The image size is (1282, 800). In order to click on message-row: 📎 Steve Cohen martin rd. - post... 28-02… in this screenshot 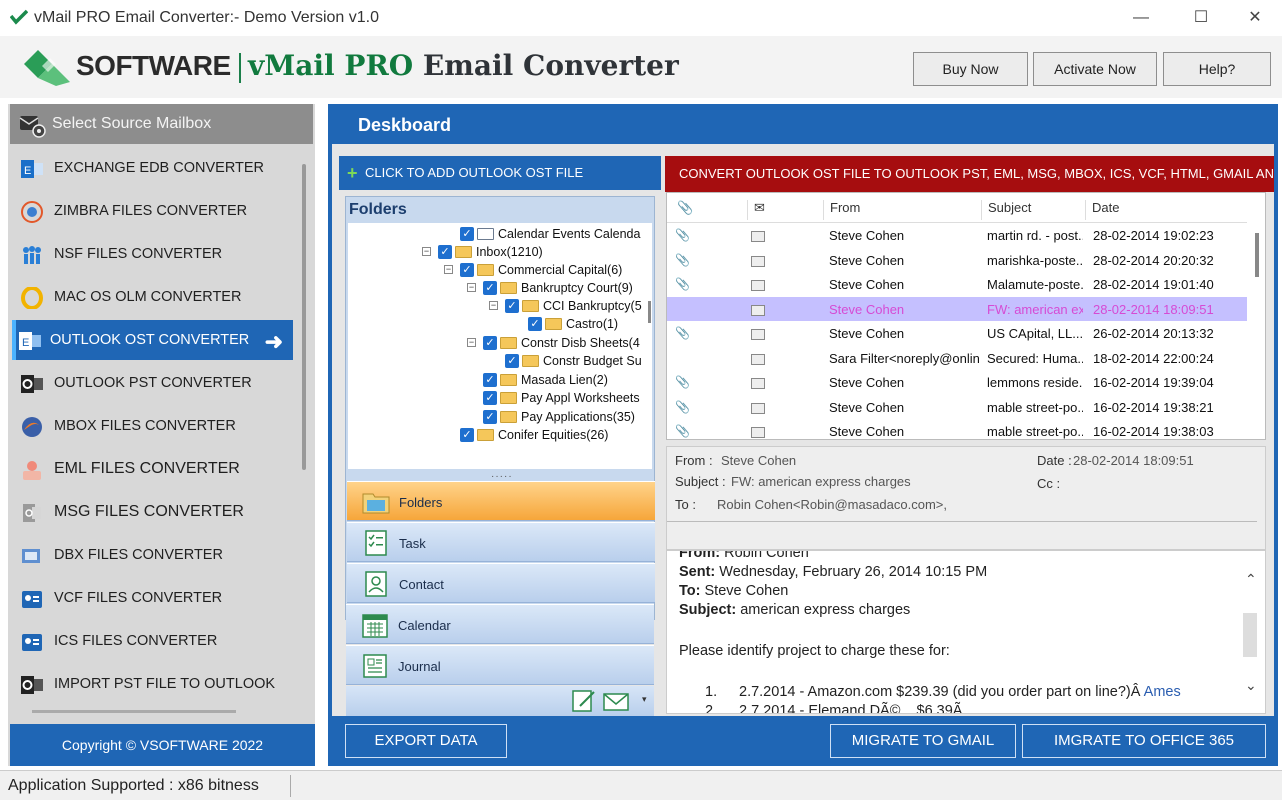, I will do `click(957, 235)`.